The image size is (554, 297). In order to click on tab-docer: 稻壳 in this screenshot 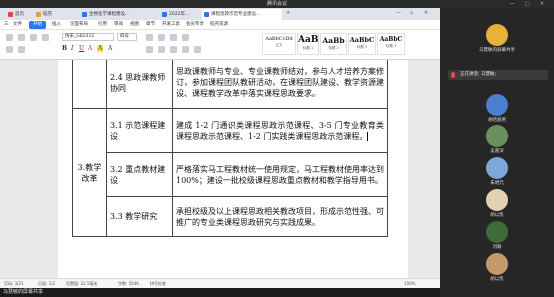, I will do `click(47, 14)`.